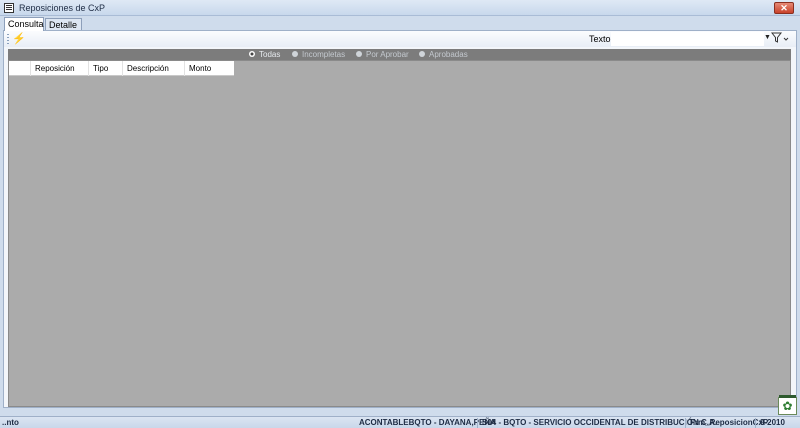 The height and width of the screenshot is (428, 800). I want to click on filter-glyph, so click(779, 37).